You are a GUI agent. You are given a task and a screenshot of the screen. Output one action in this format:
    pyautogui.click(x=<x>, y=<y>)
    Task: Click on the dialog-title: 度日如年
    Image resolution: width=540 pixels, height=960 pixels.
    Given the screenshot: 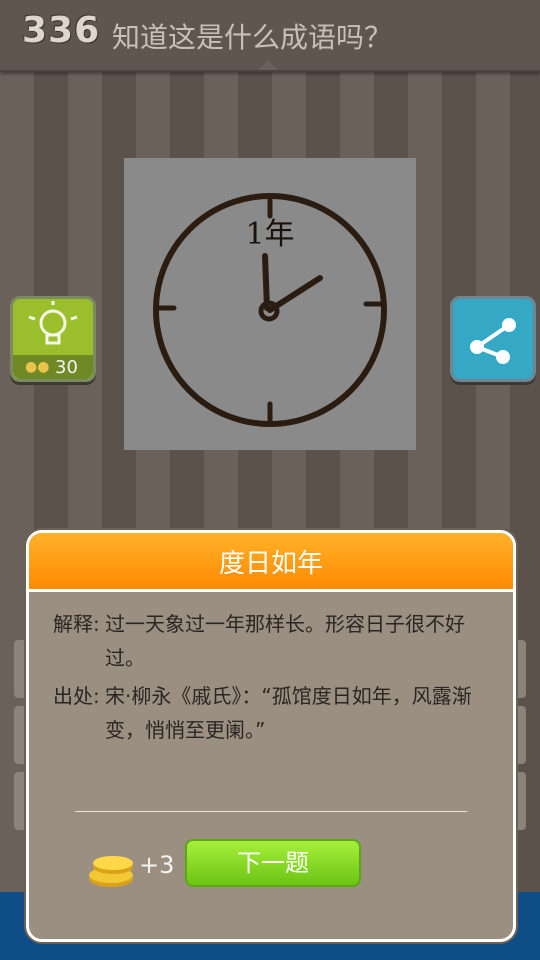 What is the action you would take?
    pyautogui.click(x=270, y=564)
    